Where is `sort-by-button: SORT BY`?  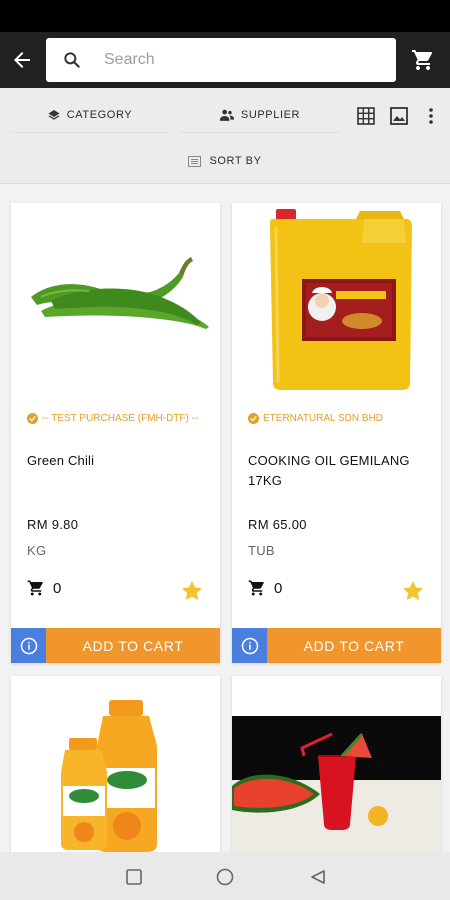
sort-by-button: SORT BY is located at coordinates (225, 161).